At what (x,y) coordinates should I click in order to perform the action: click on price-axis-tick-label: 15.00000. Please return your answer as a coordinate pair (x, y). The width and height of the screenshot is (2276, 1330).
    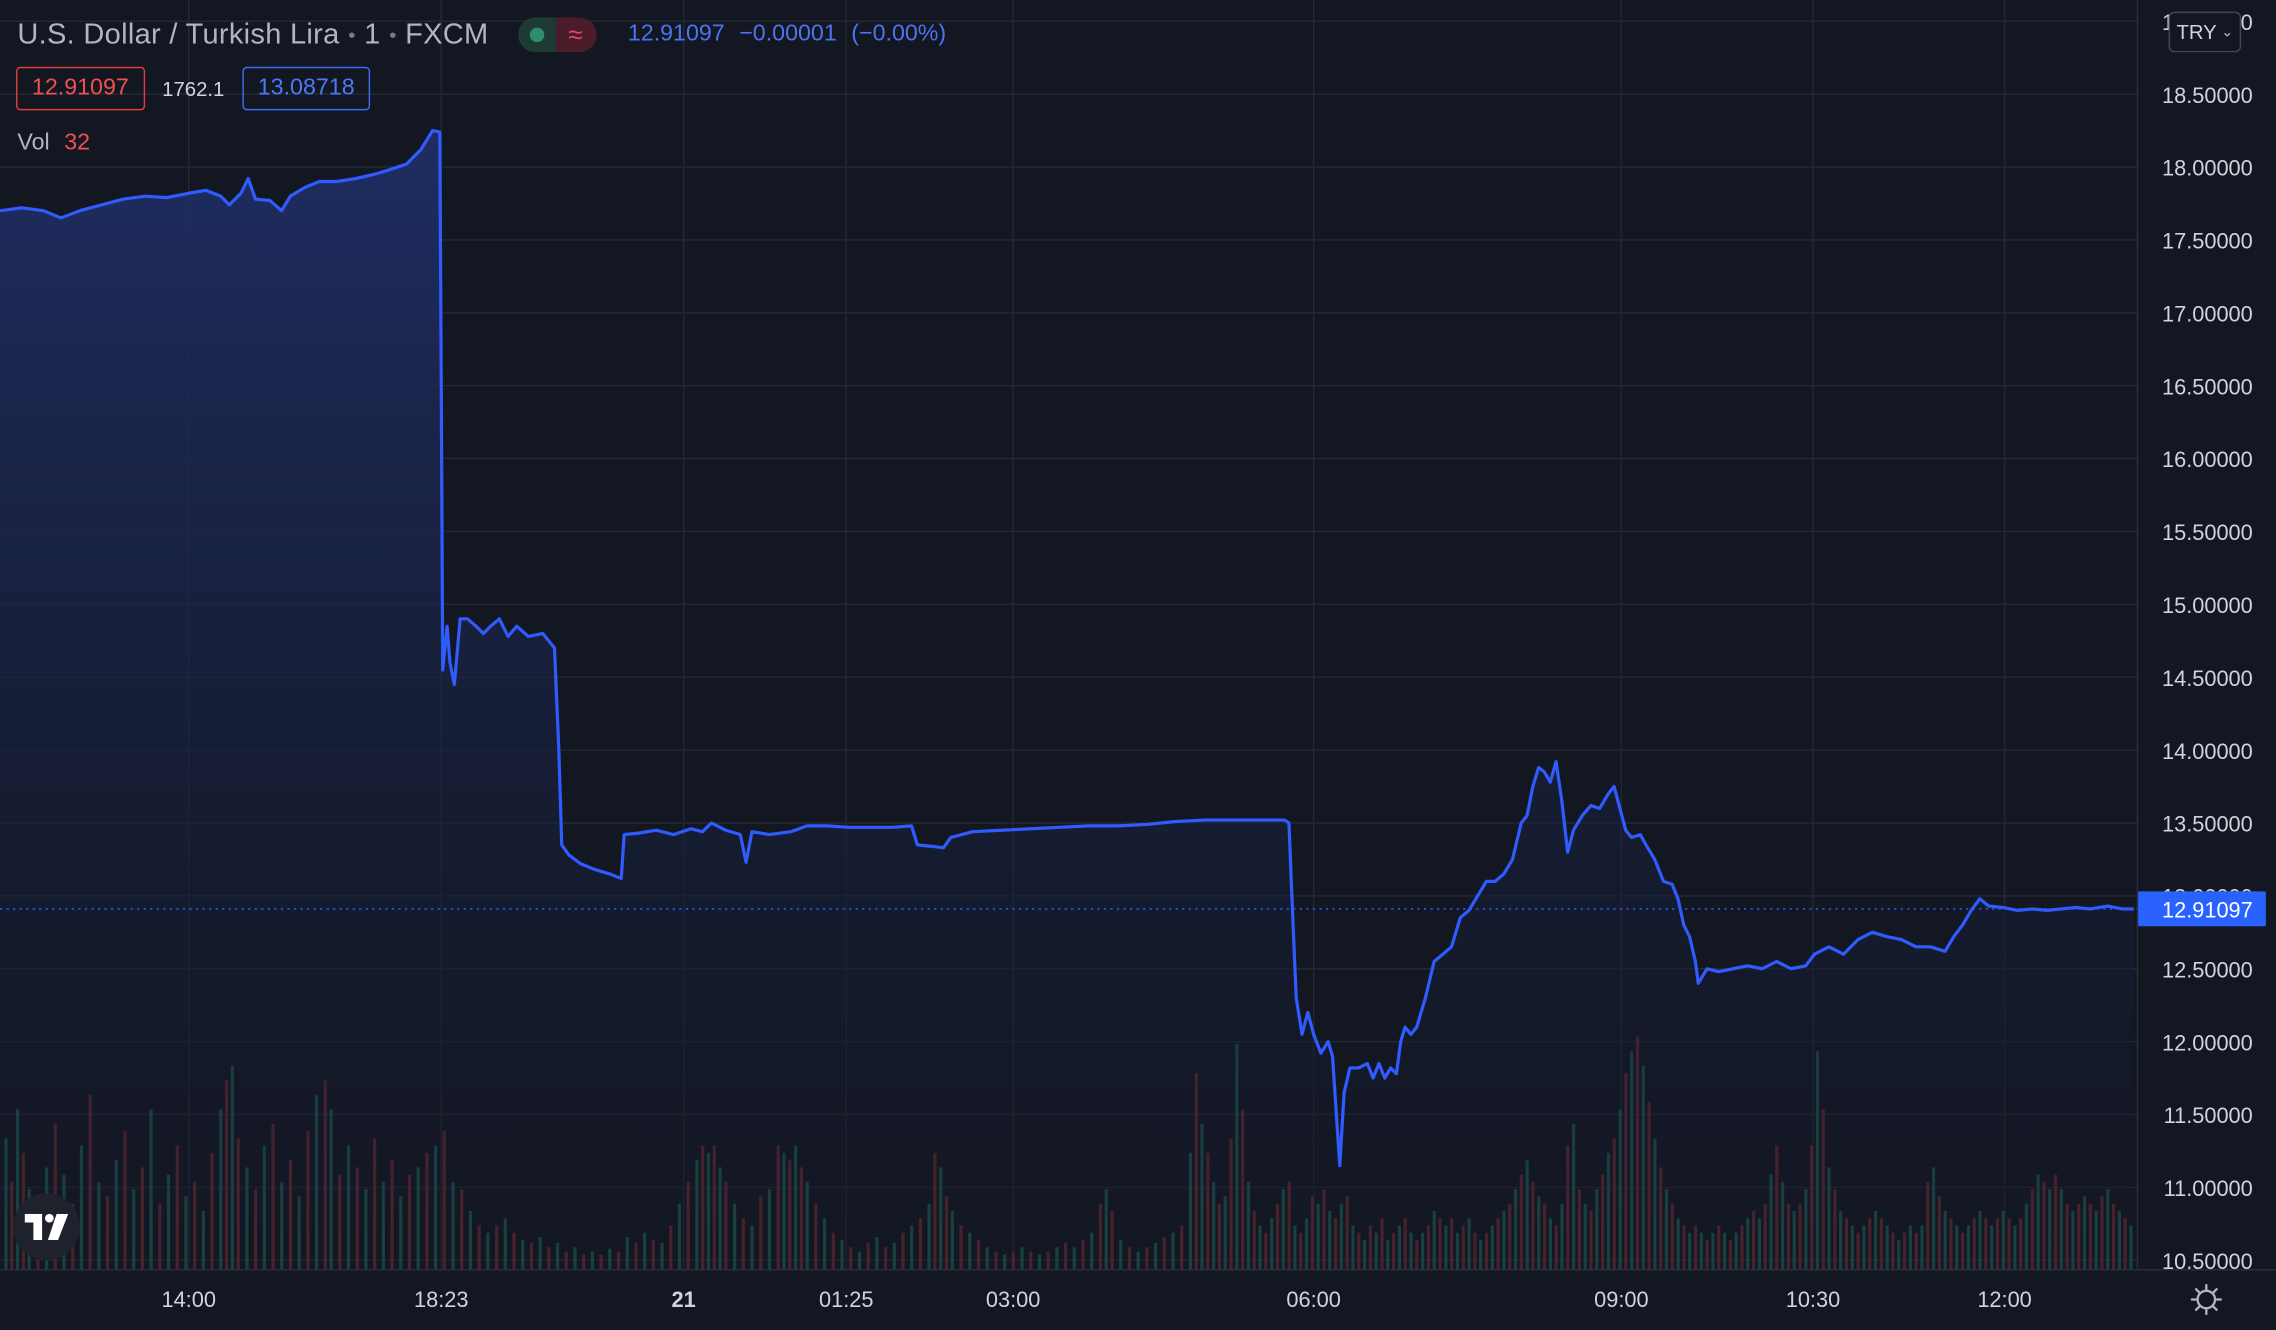
    Looking at the image, I should click on (2207, 605).